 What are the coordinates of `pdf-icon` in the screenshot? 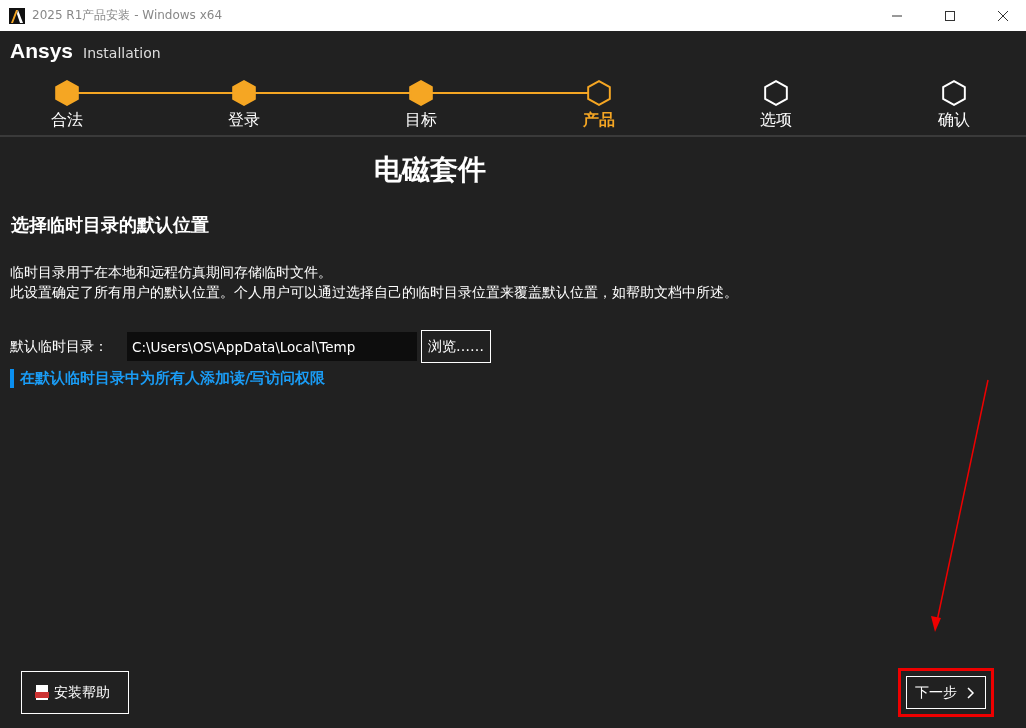 It's located at (42, 692).